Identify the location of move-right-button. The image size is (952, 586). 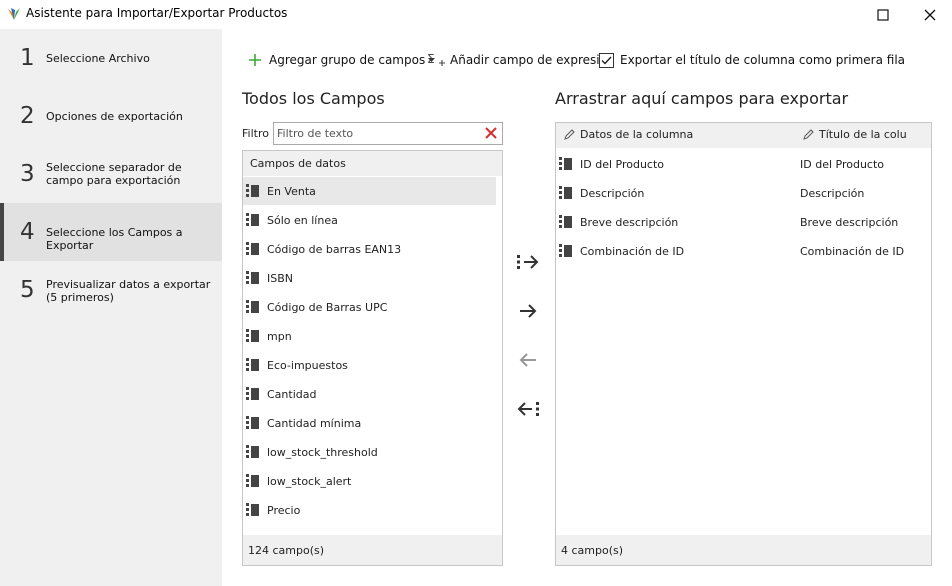
(528, 311).